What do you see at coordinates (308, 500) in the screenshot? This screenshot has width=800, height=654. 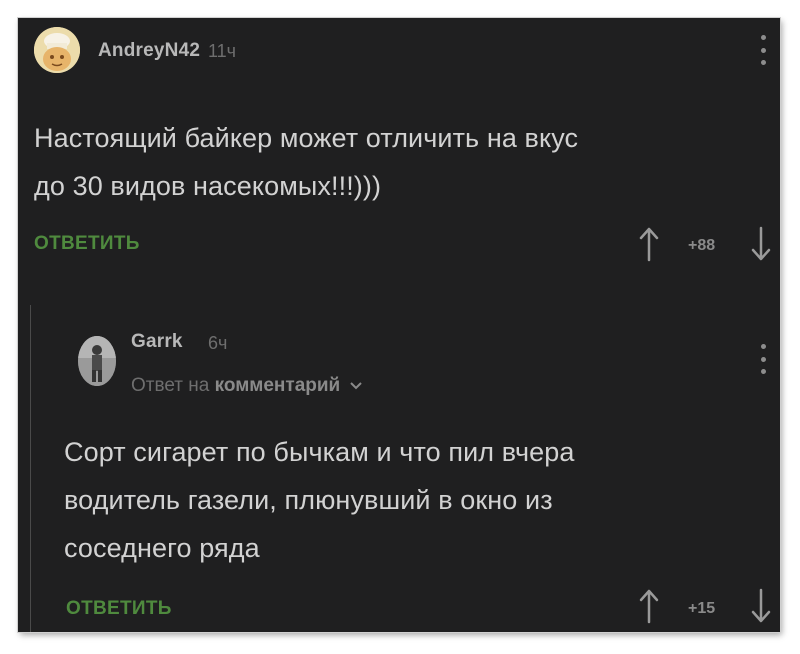 I see `comment-text-line: водитель газели, плюнувший в окно из` at bounding box center [308, 500].